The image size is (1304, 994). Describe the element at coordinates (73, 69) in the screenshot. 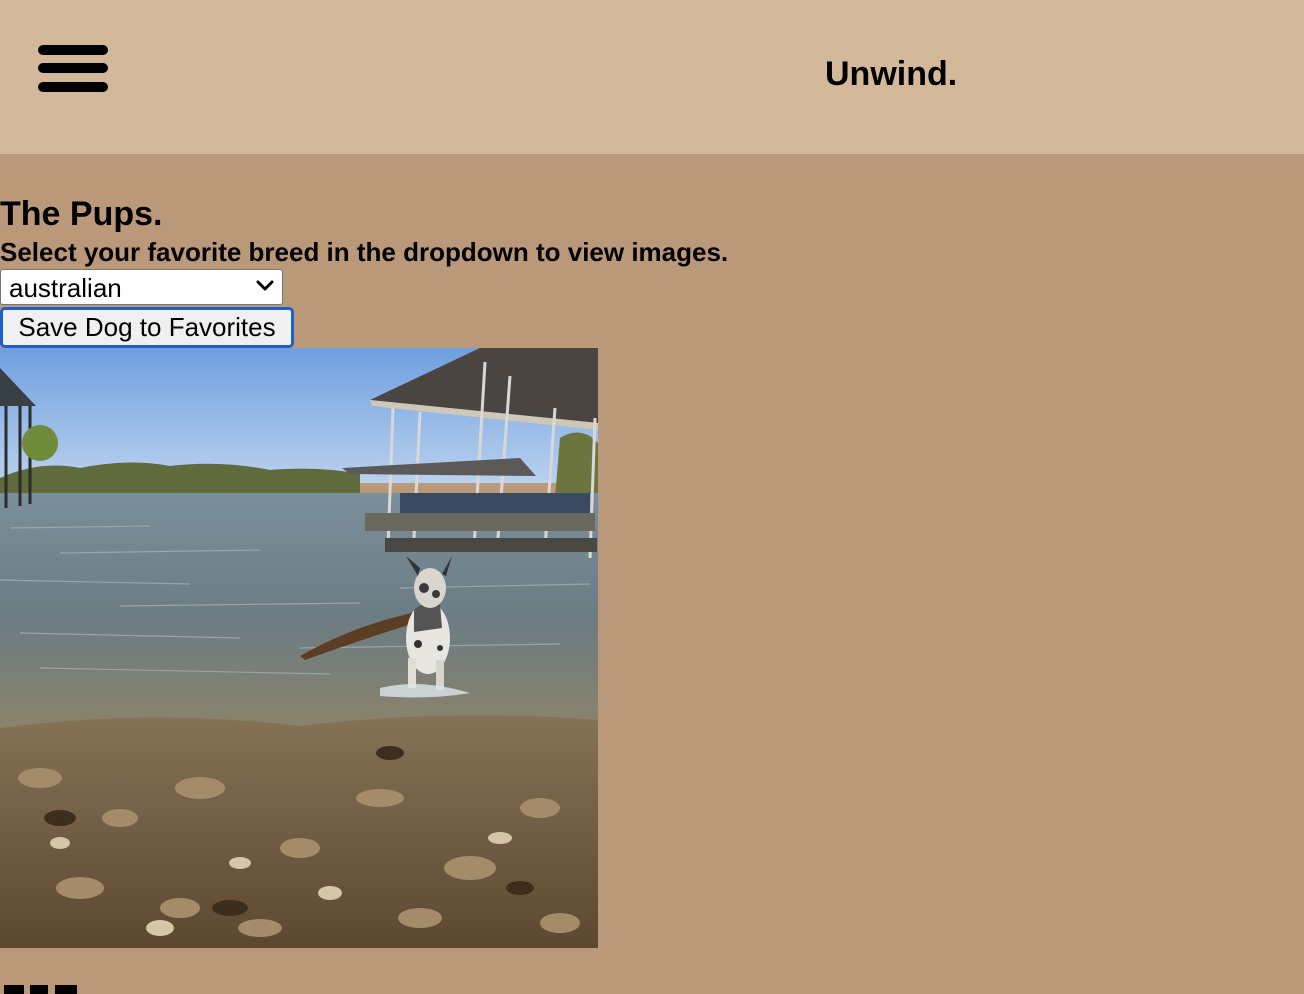

I see `hamburger-menu-icon` at that location.